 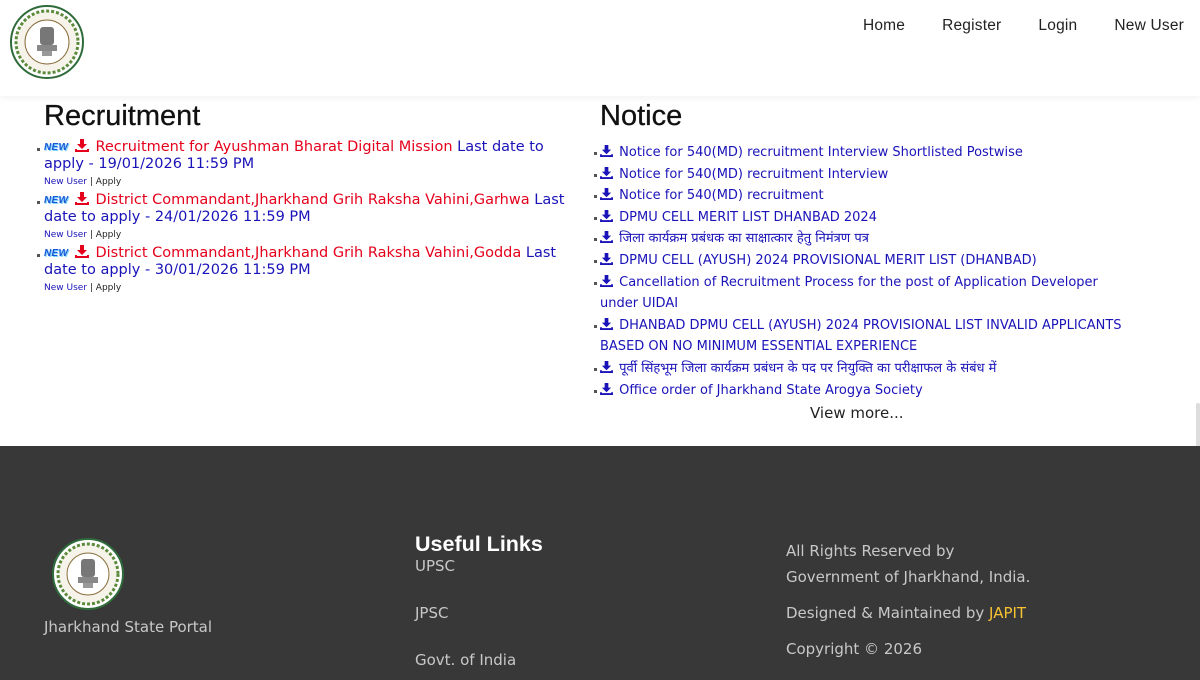 What do you see at coordinates (641, 116) in the screenshot?
I see `notice-heading: Notice` at bounding box center [641, 116].